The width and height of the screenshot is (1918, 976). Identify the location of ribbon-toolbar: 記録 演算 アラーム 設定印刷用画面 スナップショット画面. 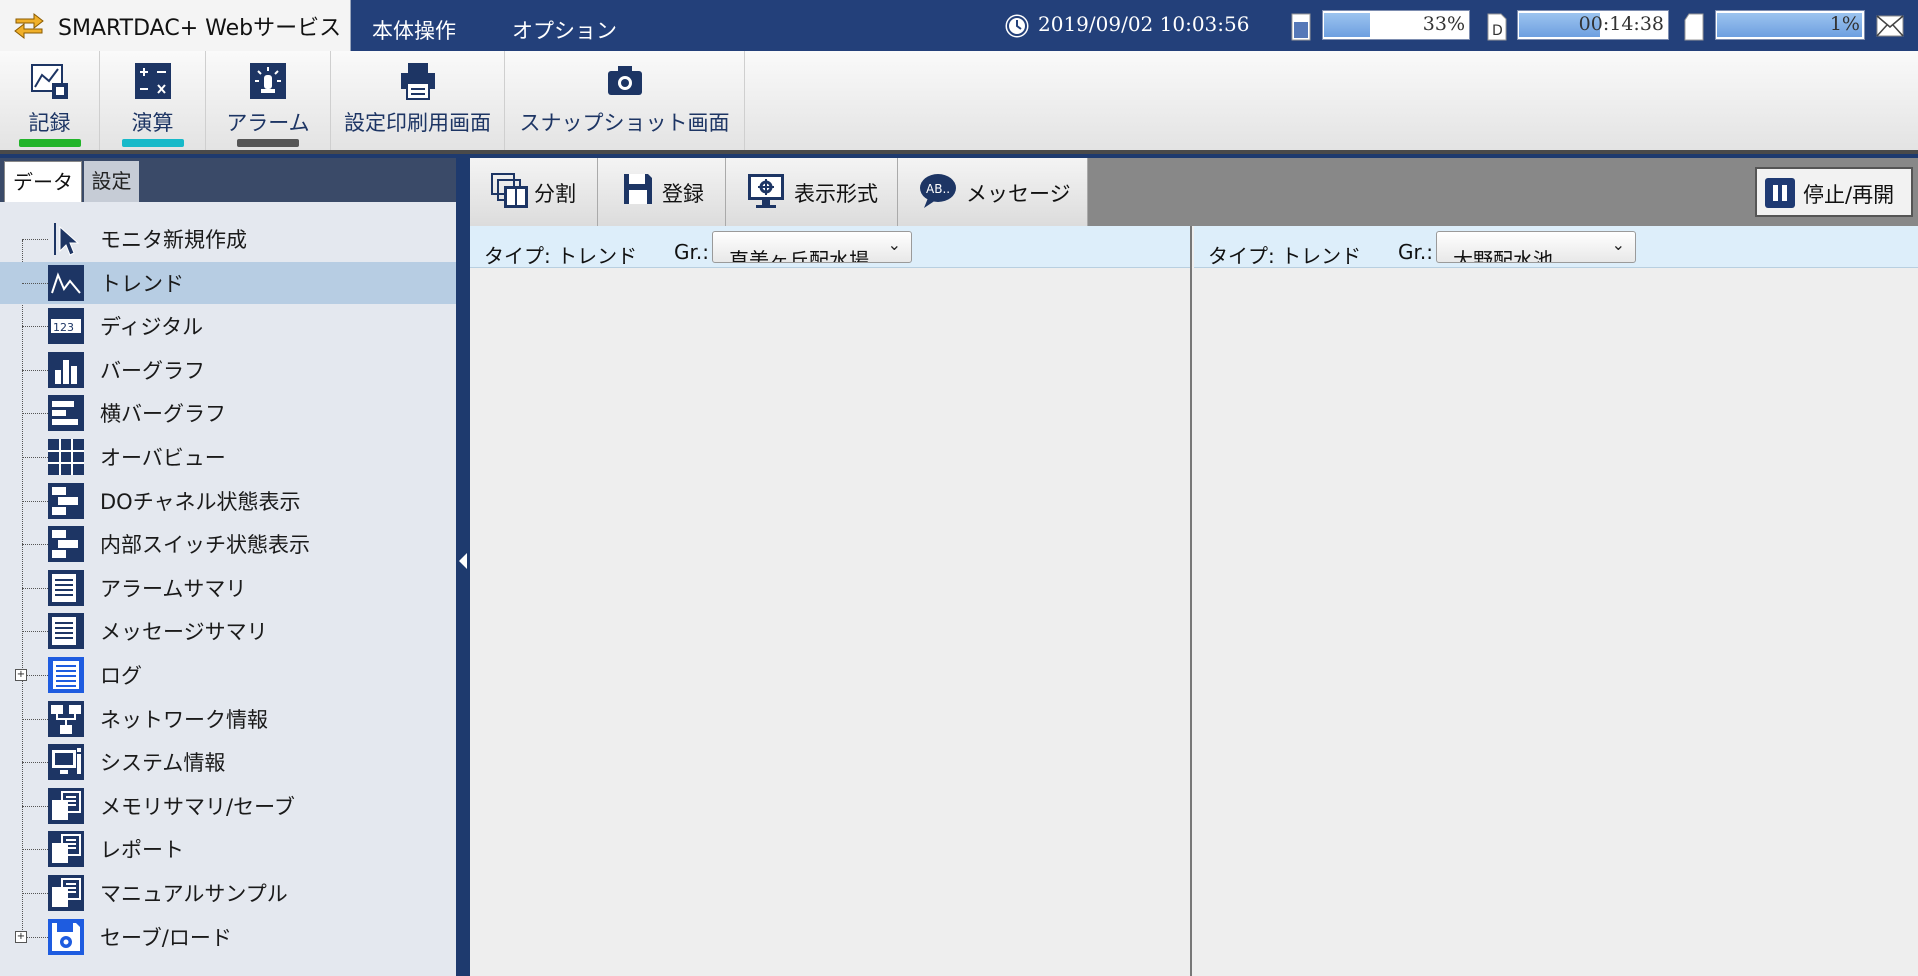
(959, 102).